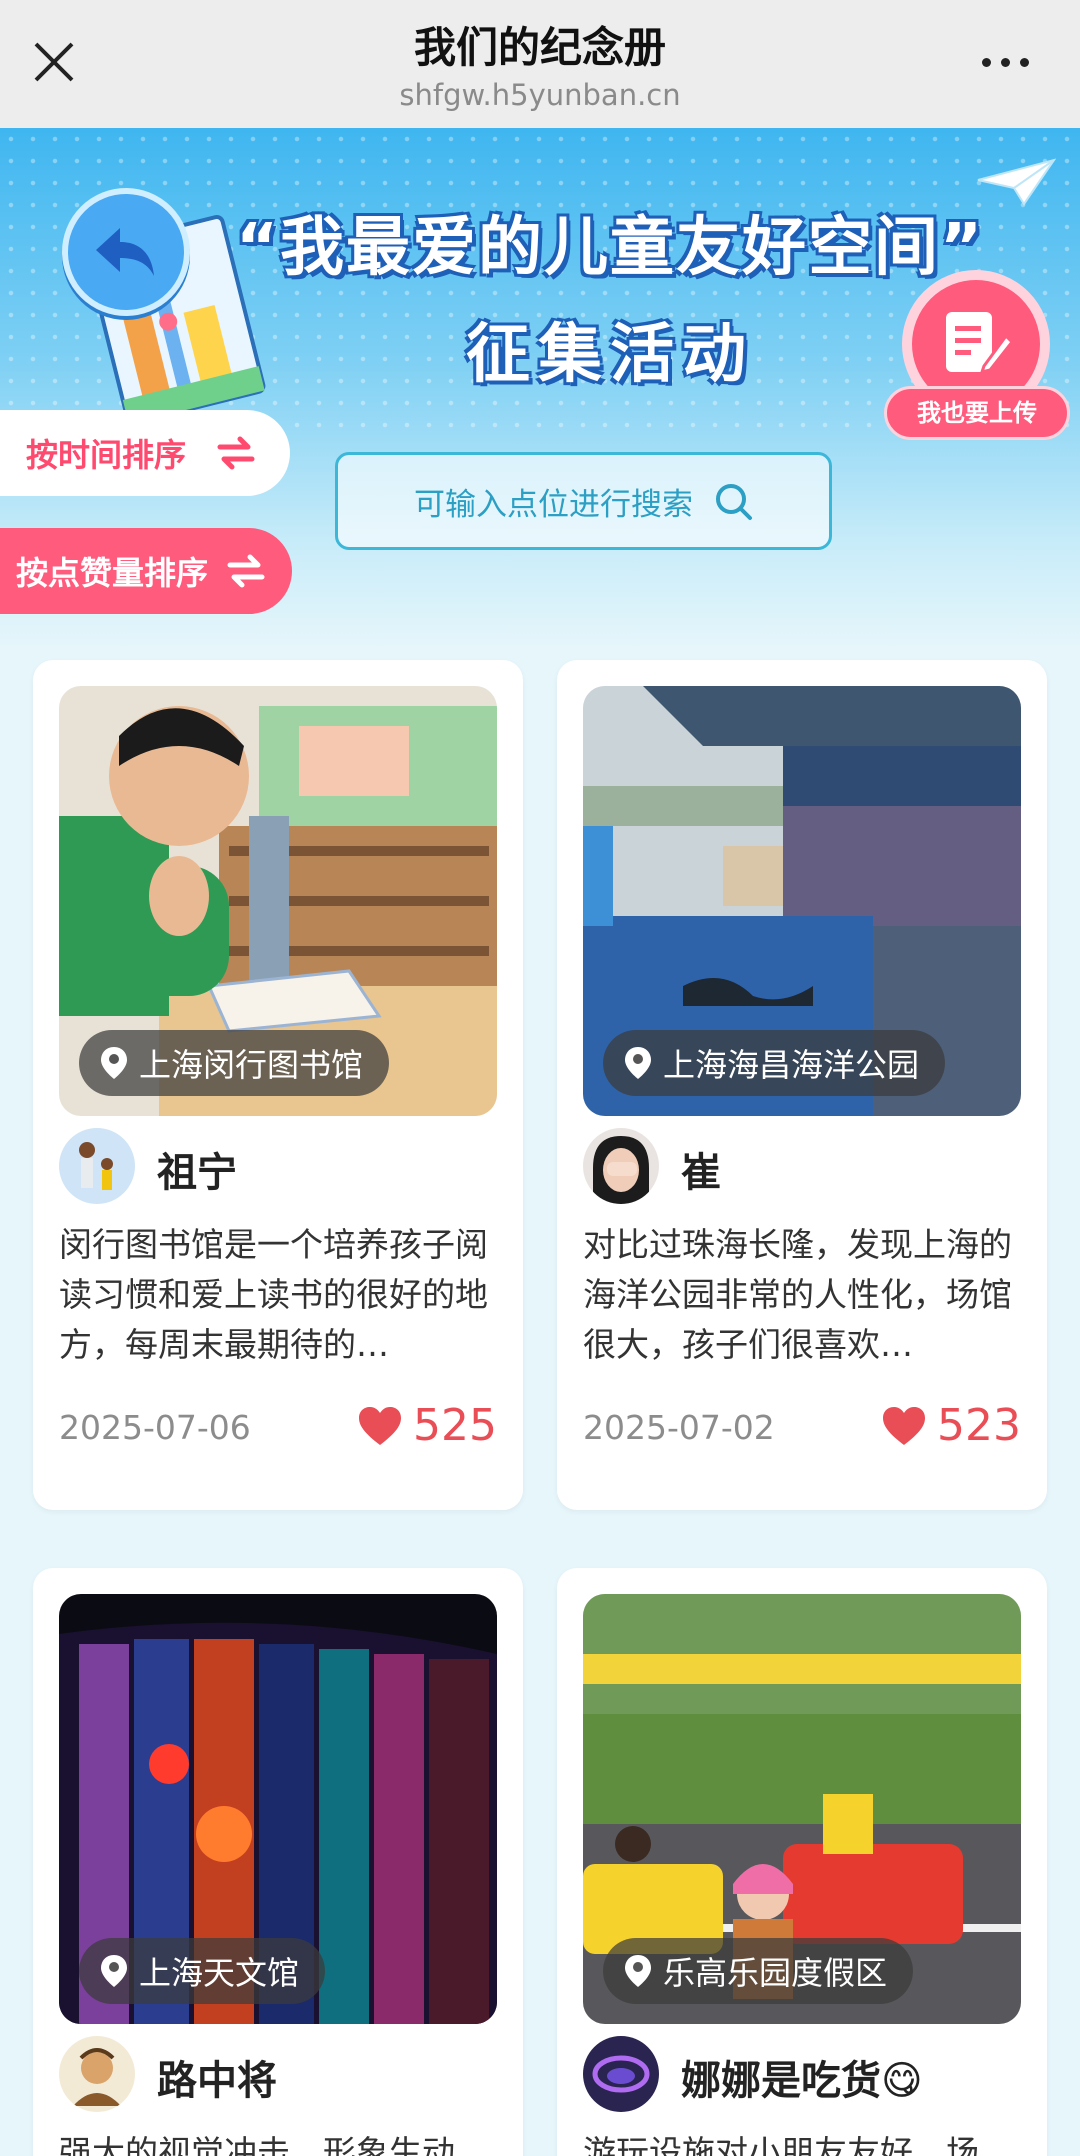  Describe the element at coordinates (791, 1065) in the screenshot. I see `location-text: 上海海昌海洋公园` at that location.